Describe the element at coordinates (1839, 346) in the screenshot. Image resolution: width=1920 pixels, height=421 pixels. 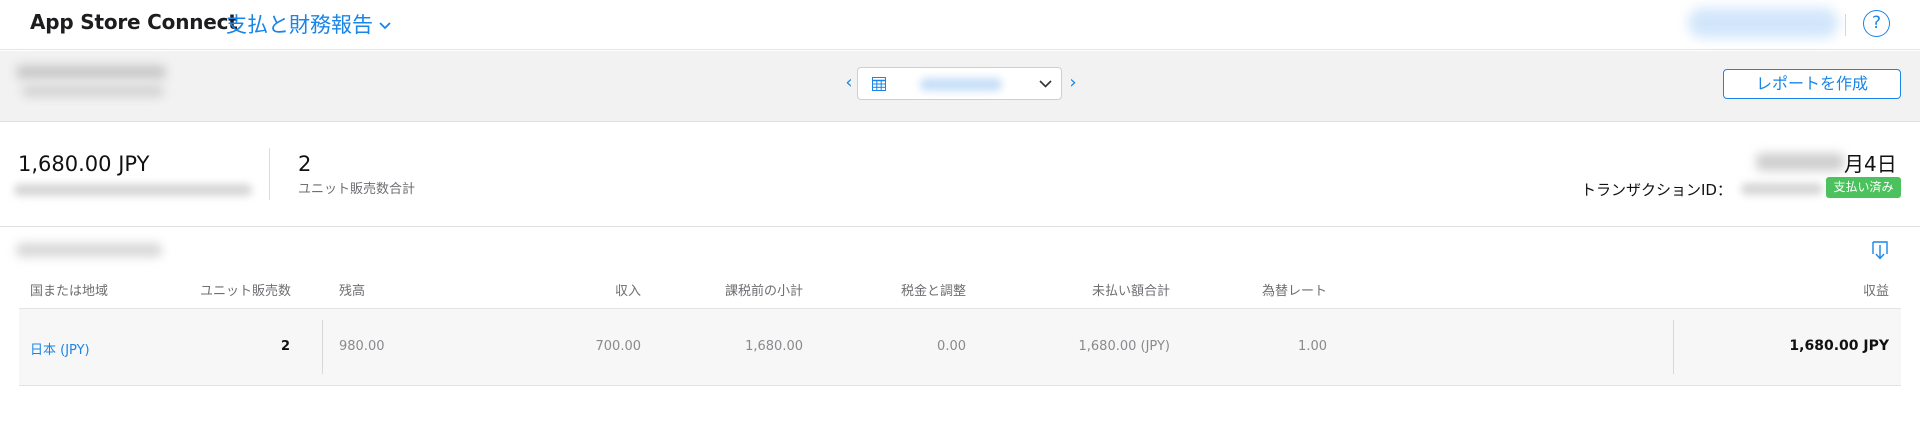
I see `row-earnings: 1,680.00 JPY` at that location.